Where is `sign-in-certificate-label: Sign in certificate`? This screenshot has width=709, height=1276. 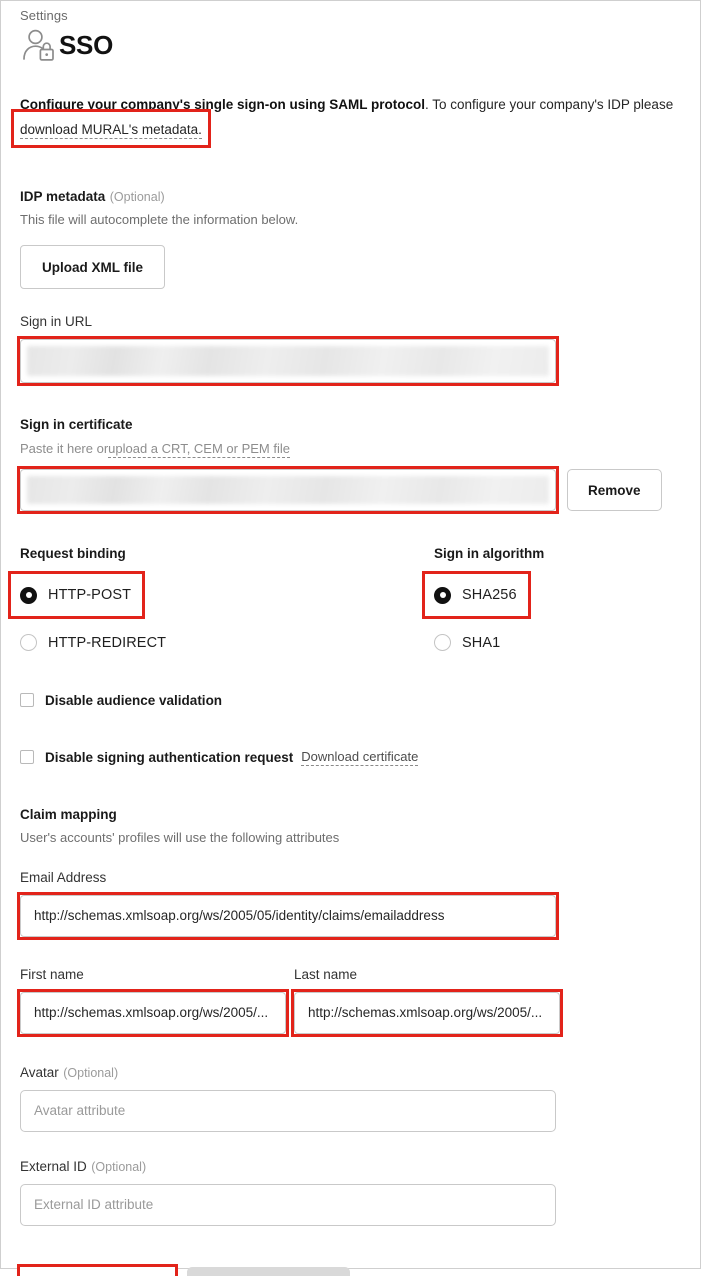
sign-in-certificate-label: Sign in certificate is located at coordinates (76, 424).